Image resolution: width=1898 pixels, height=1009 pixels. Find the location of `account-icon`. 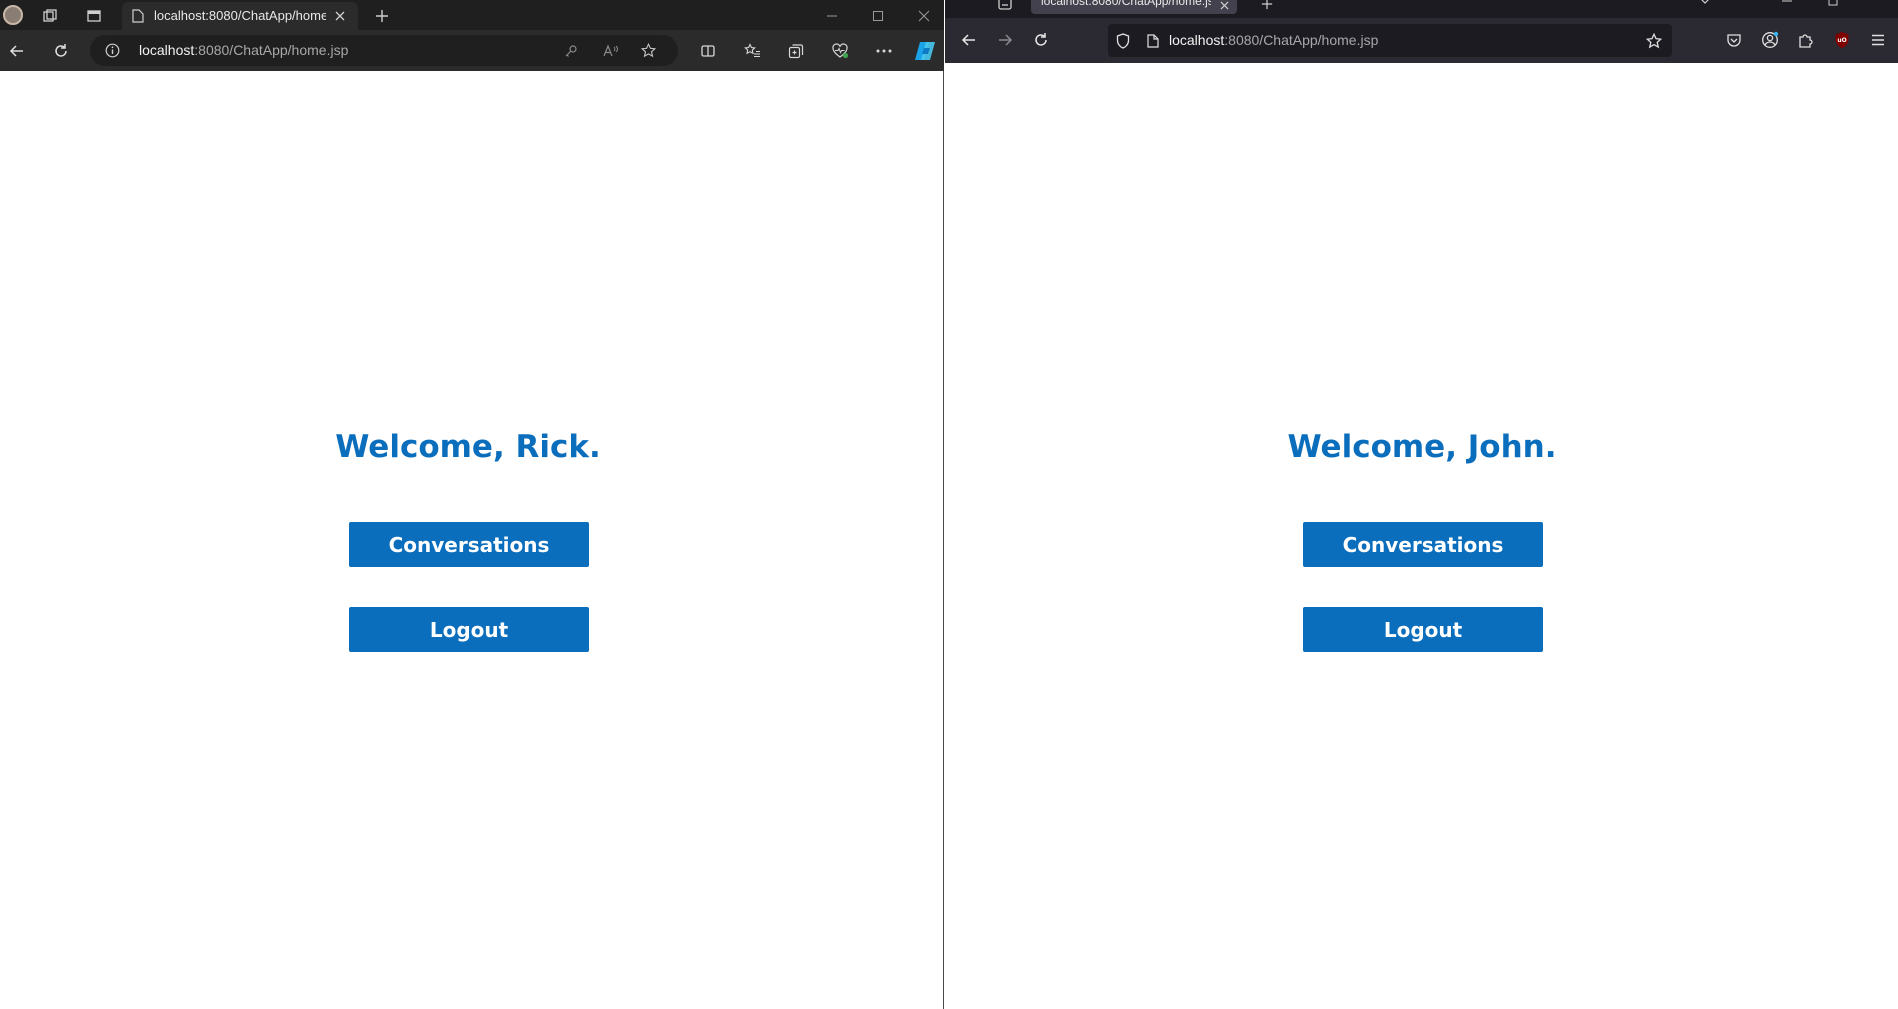

account-icon is located at coordinates (1770, 40).